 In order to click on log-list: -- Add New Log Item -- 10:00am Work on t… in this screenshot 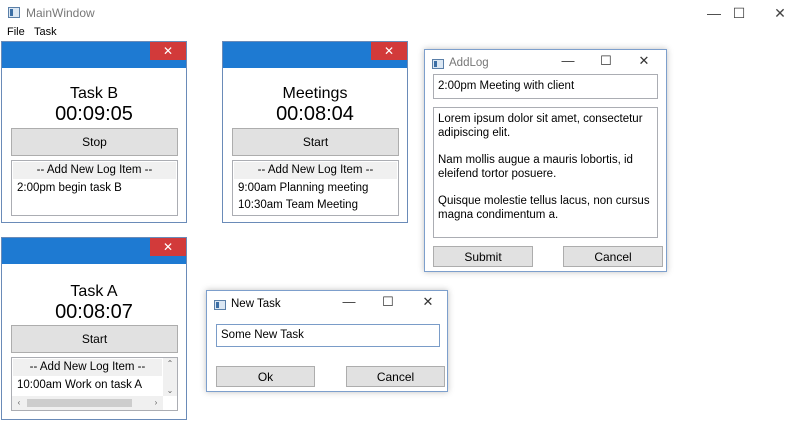, I will do `click(94, 384)`.